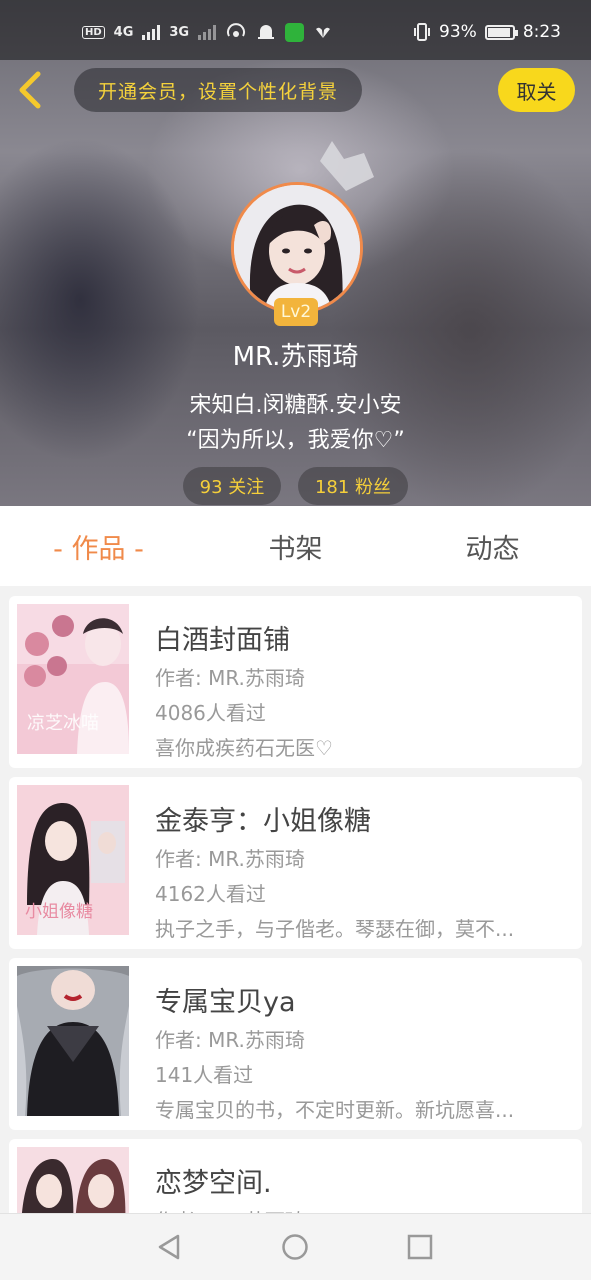  I want to click on tab-activity: 动态, so click(492, 546).